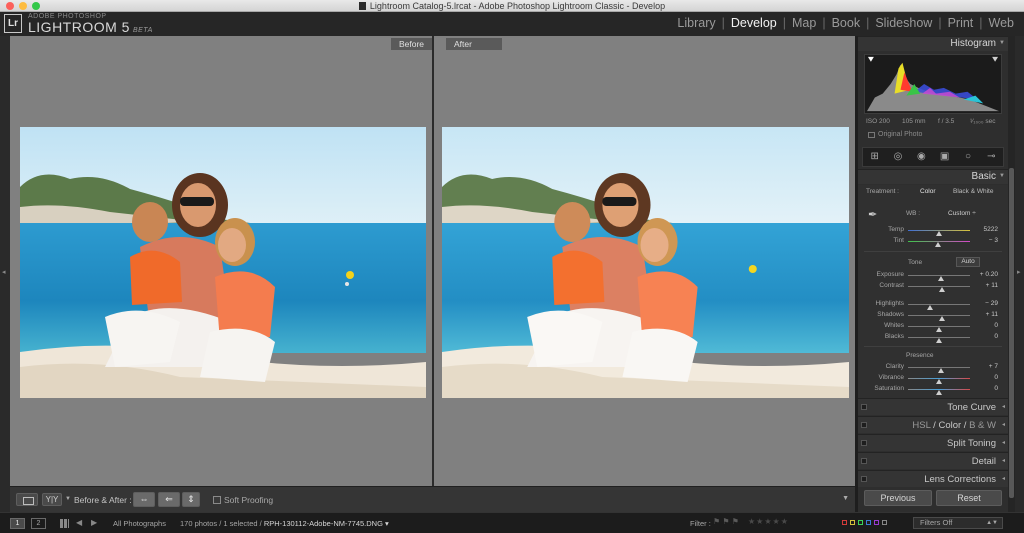 This screenshot has height=533, width=1024. Describe the element at coordinates (968, 157) in the screenshot. I see `radial-filter-tool-icon: ○` at that location.